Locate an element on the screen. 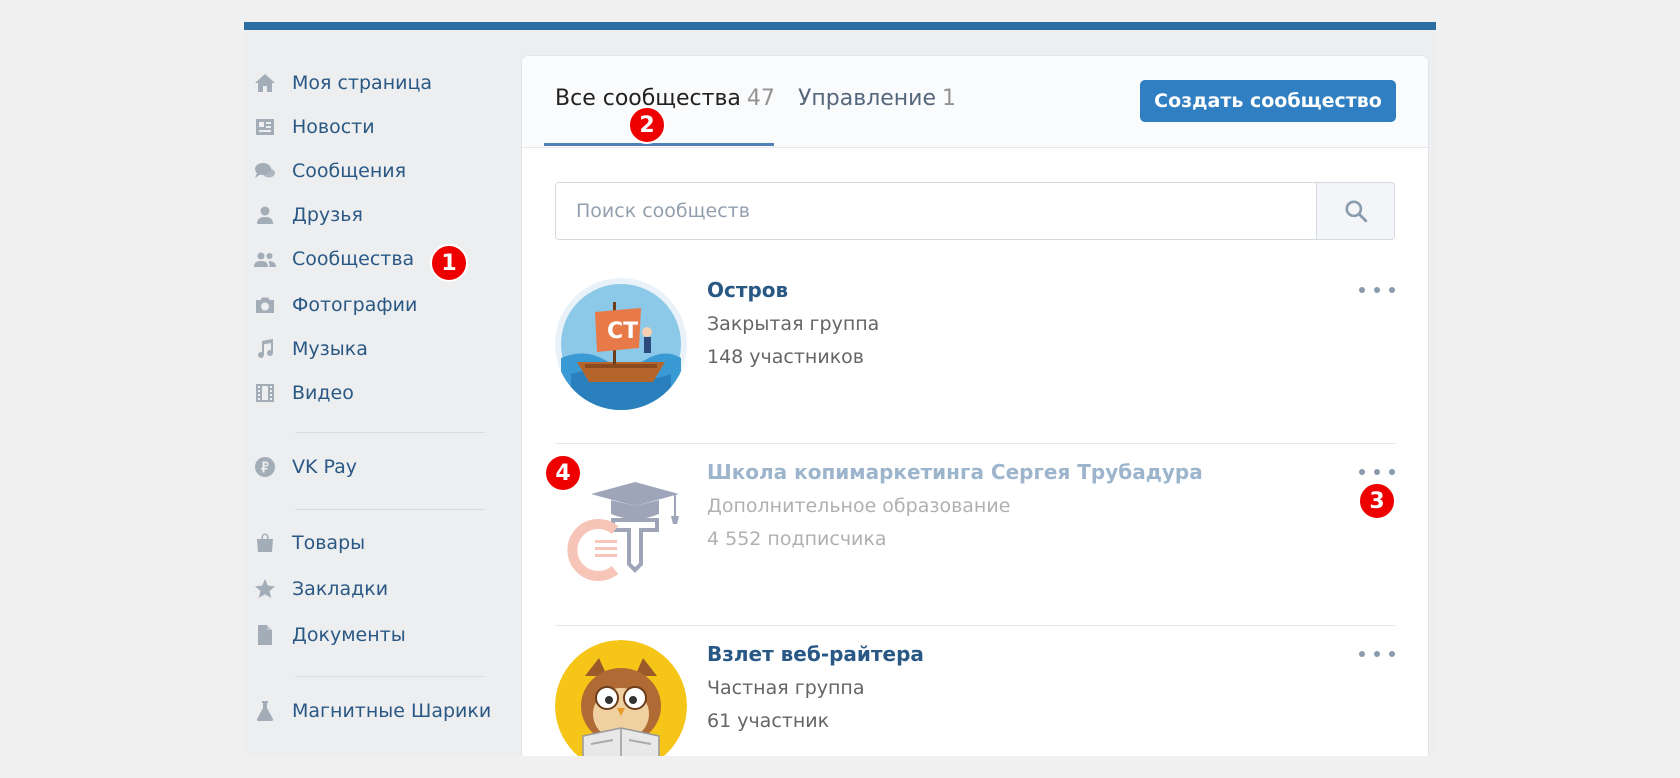 The image size is (1680, 778). search-input is located at coordinates (936, 211).